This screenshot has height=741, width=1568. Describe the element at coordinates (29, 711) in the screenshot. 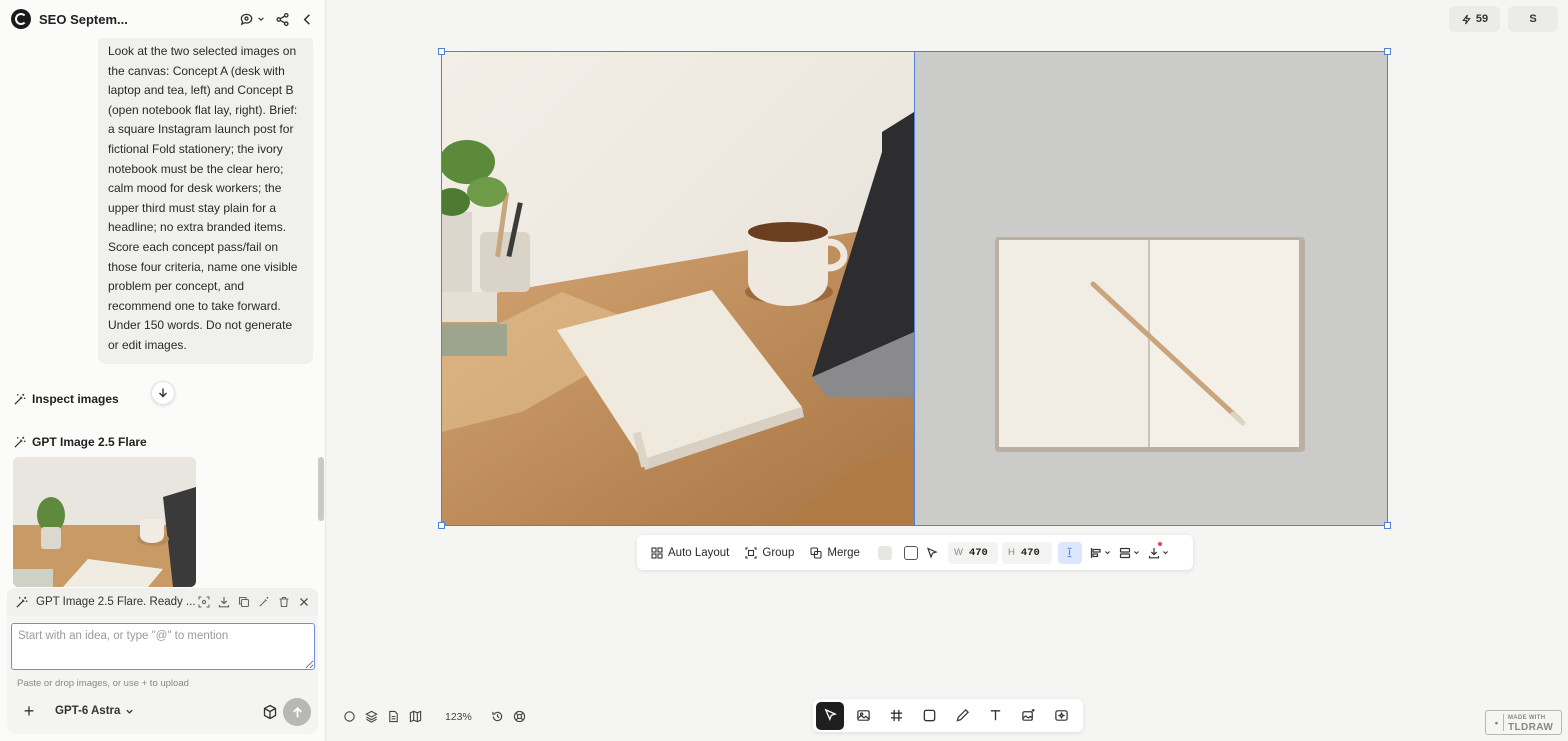

I see `add-attachment-button: +` at that location.